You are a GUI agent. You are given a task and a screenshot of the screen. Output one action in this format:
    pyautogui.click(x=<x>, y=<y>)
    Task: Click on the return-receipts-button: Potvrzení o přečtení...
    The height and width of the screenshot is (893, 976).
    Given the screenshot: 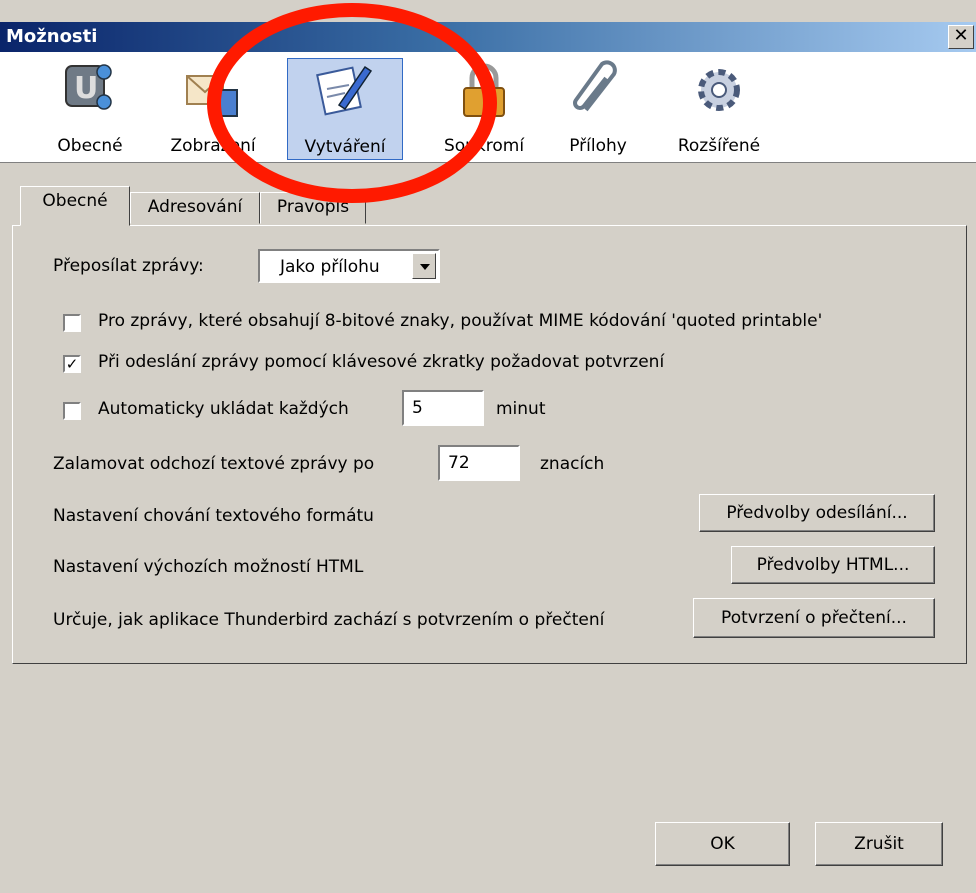 What is the action you would take?
    pyautogui.click(x=814, y=618)
    